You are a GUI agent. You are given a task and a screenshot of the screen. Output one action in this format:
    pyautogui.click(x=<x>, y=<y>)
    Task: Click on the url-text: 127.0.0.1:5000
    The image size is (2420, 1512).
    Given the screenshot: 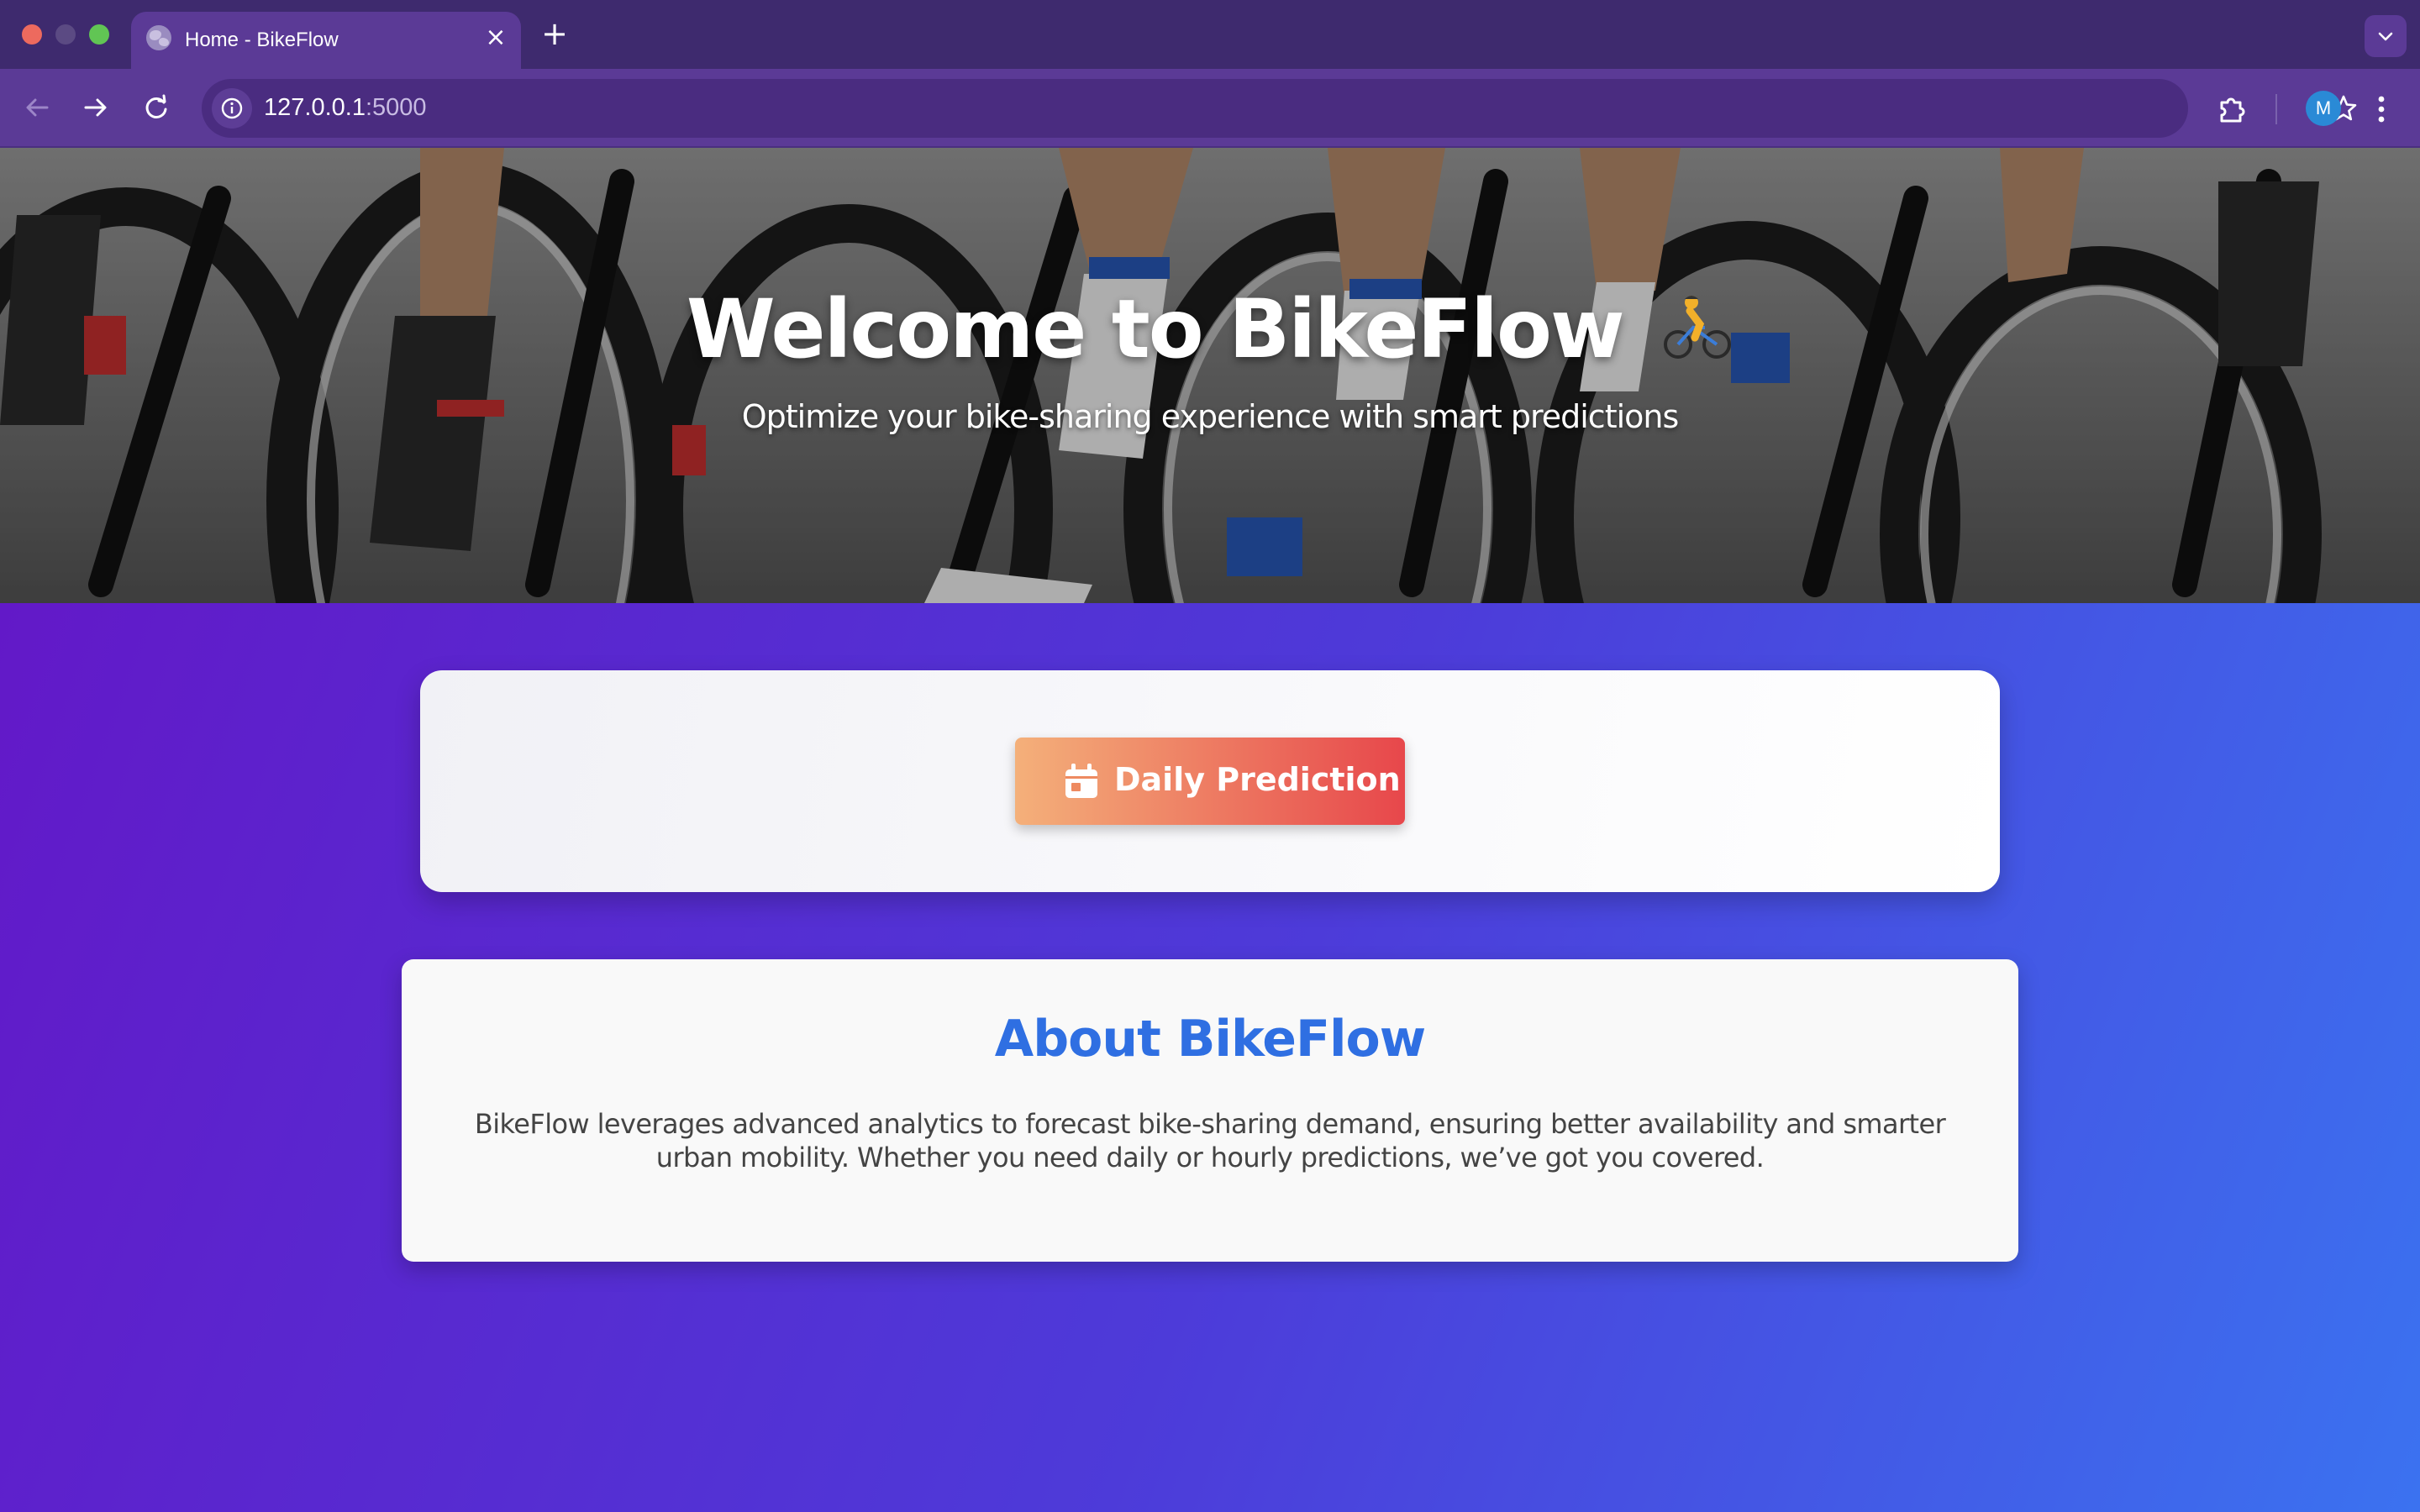 What is the action you would take?
    pyautogui.click(x=345, y=108)
    